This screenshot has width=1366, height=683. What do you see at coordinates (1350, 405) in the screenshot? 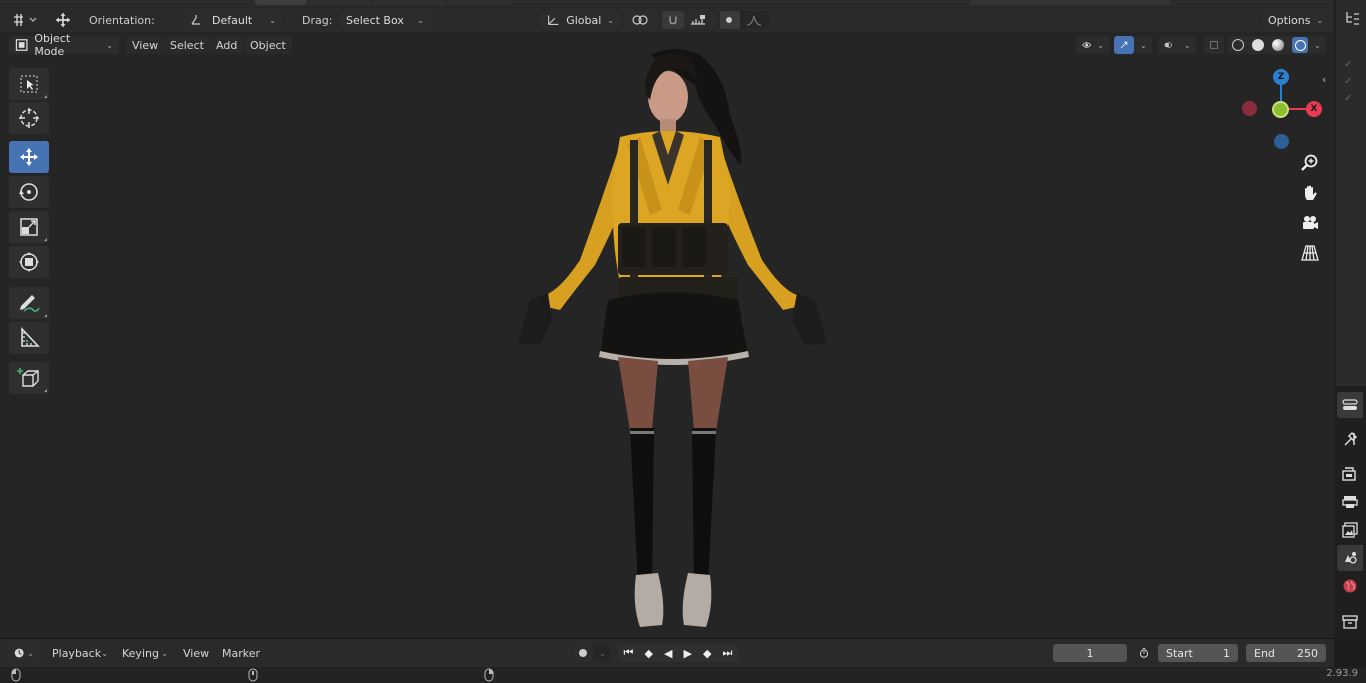
I see `tab-tool-properties` at bounding box center [1350, 405].